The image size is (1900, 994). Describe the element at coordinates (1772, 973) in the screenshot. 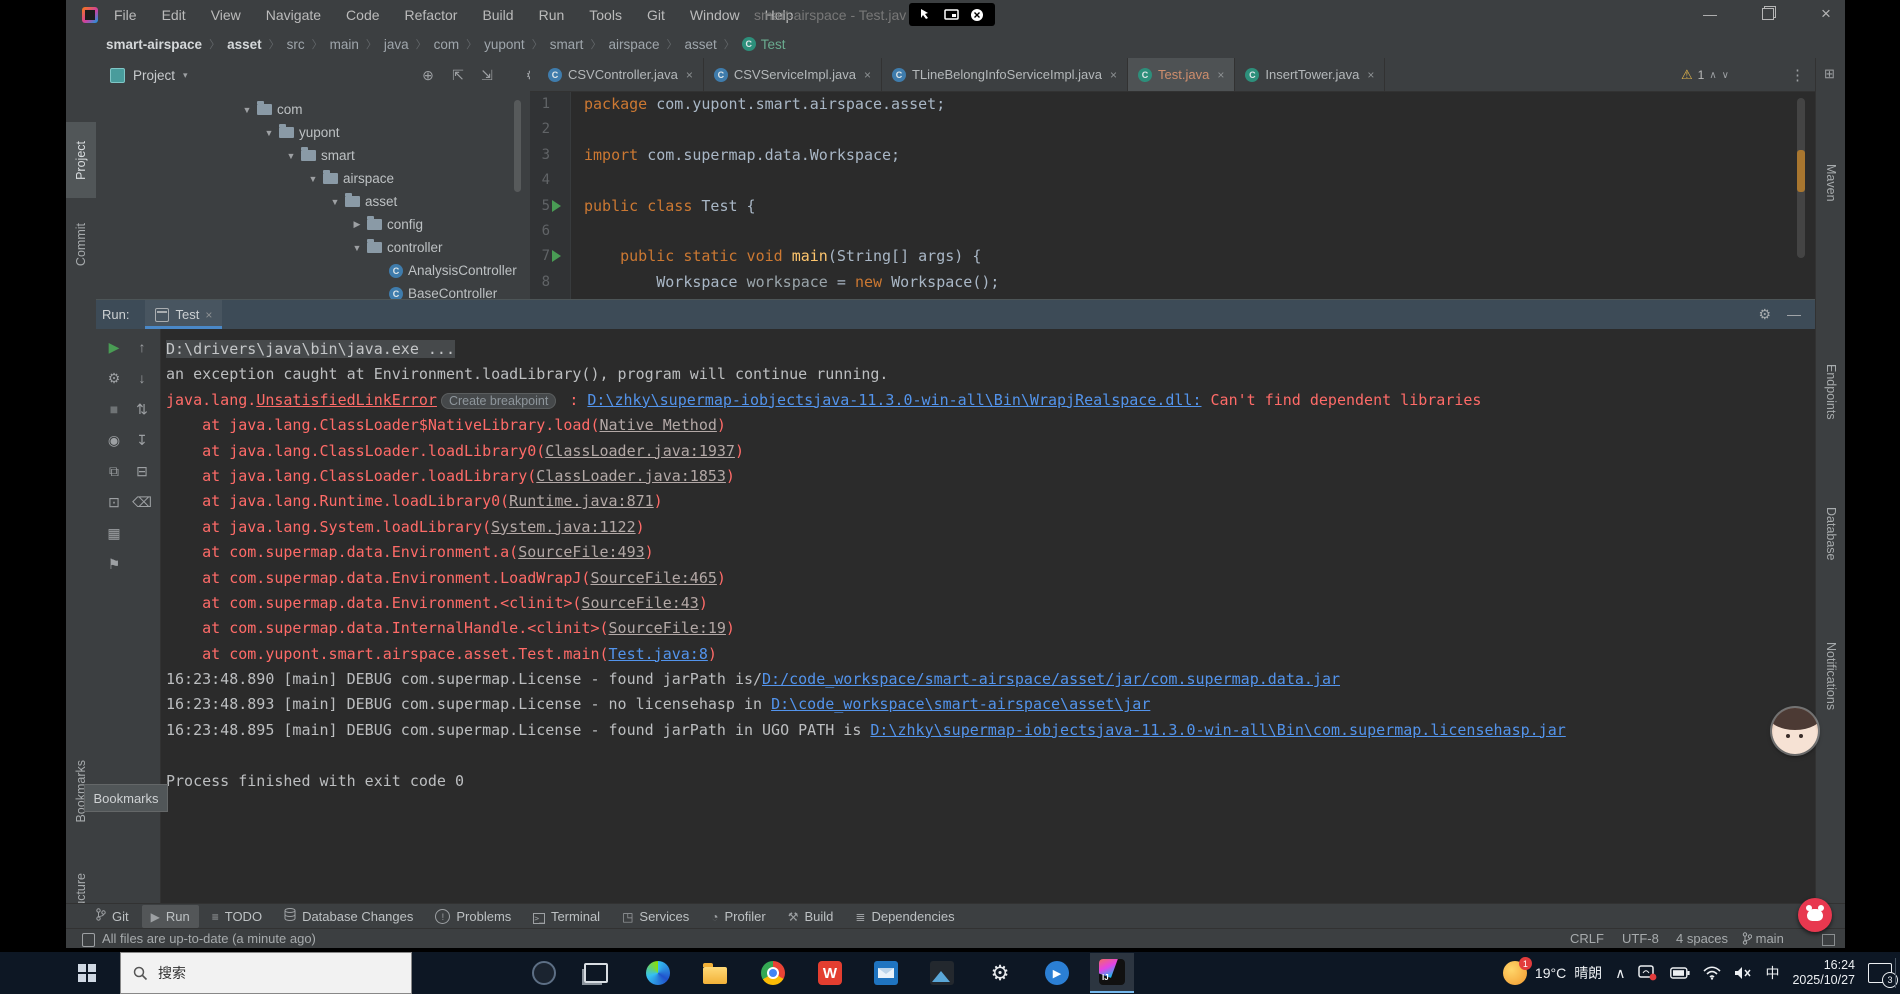

I see `ime-indicator: 中` at that location.